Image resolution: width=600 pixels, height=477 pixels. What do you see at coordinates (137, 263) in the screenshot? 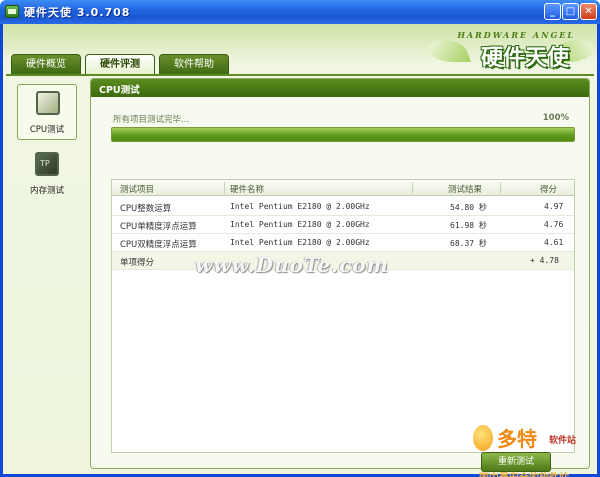
I see `summary-label: 单项得分` at bounding box center [137, 263].